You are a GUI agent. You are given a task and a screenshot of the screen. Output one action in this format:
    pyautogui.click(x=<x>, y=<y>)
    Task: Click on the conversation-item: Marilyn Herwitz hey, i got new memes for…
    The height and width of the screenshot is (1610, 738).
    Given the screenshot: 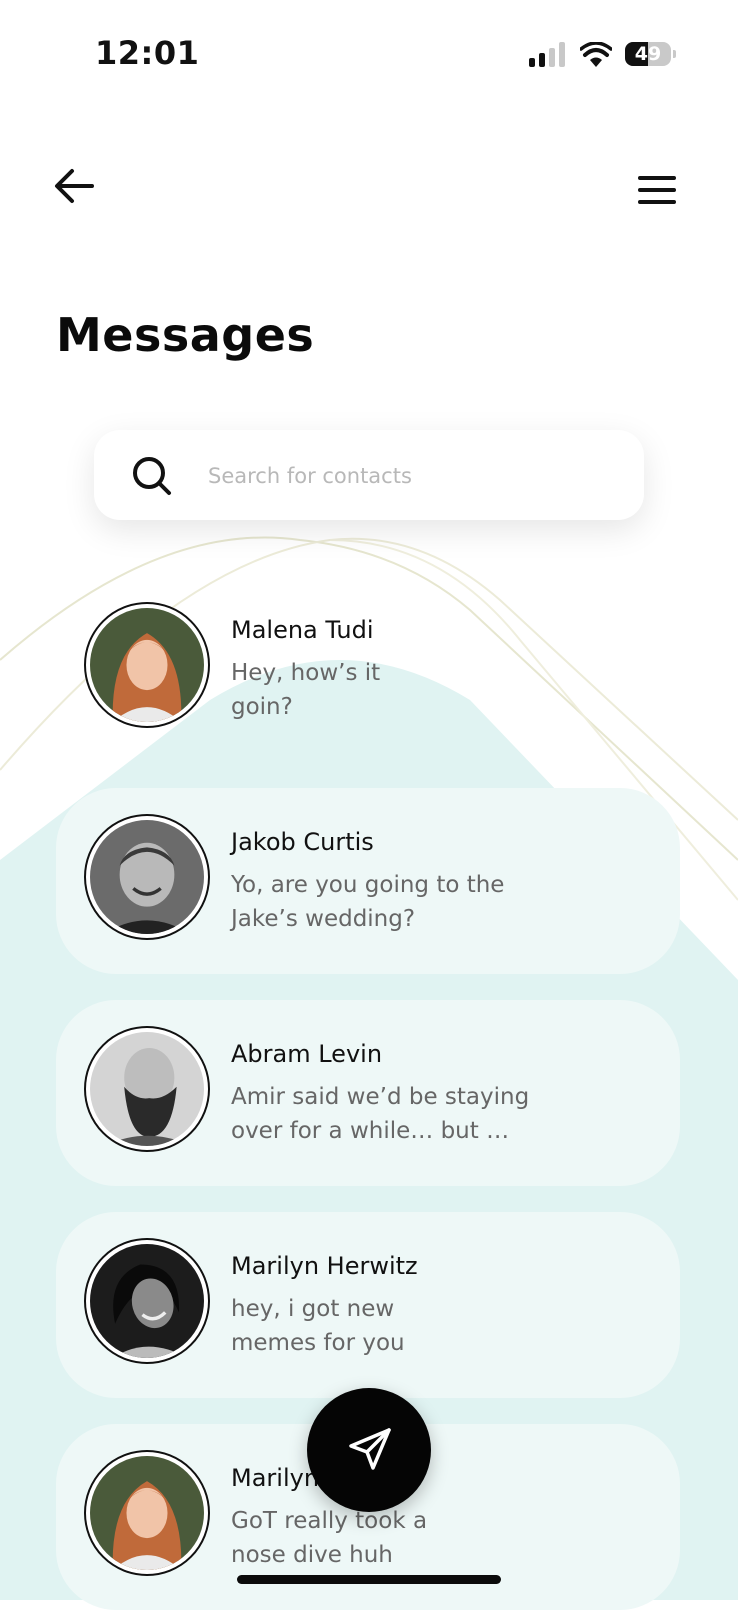 What is the action you would take?
    pyautogui.click(x=368, y=1305)
    